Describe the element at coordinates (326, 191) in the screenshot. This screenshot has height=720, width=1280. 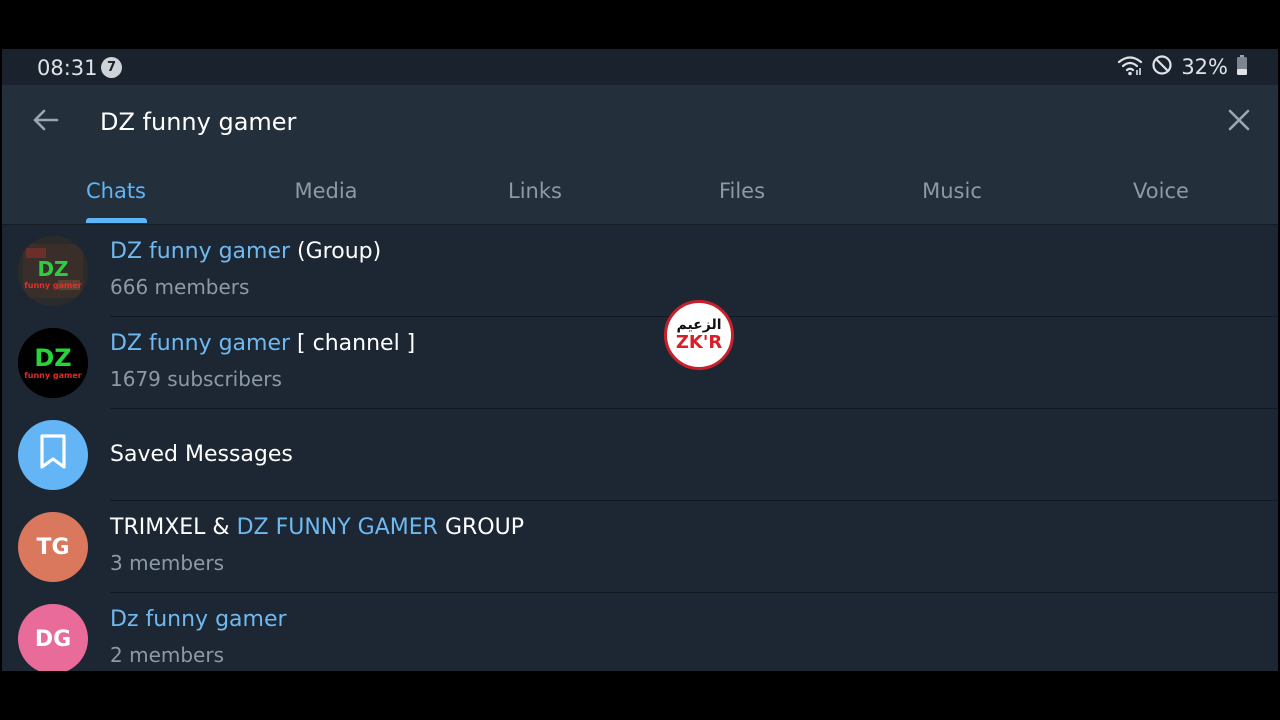
I see `tab-media: Media` at that location.